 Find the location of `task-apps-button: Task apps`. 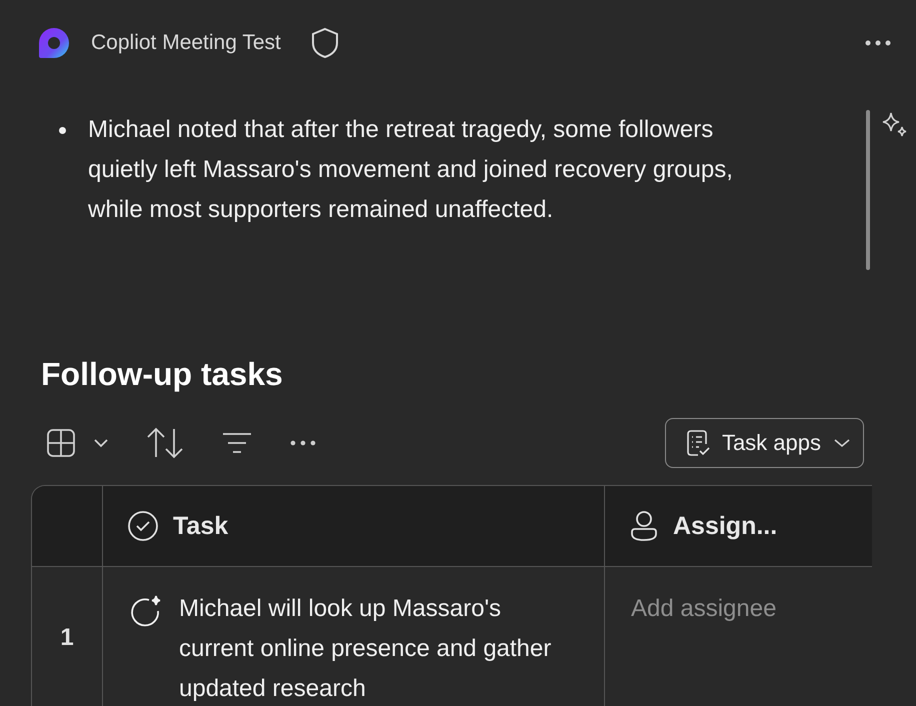

task-apps-button: Task apps is located at coordinates (764, 443).